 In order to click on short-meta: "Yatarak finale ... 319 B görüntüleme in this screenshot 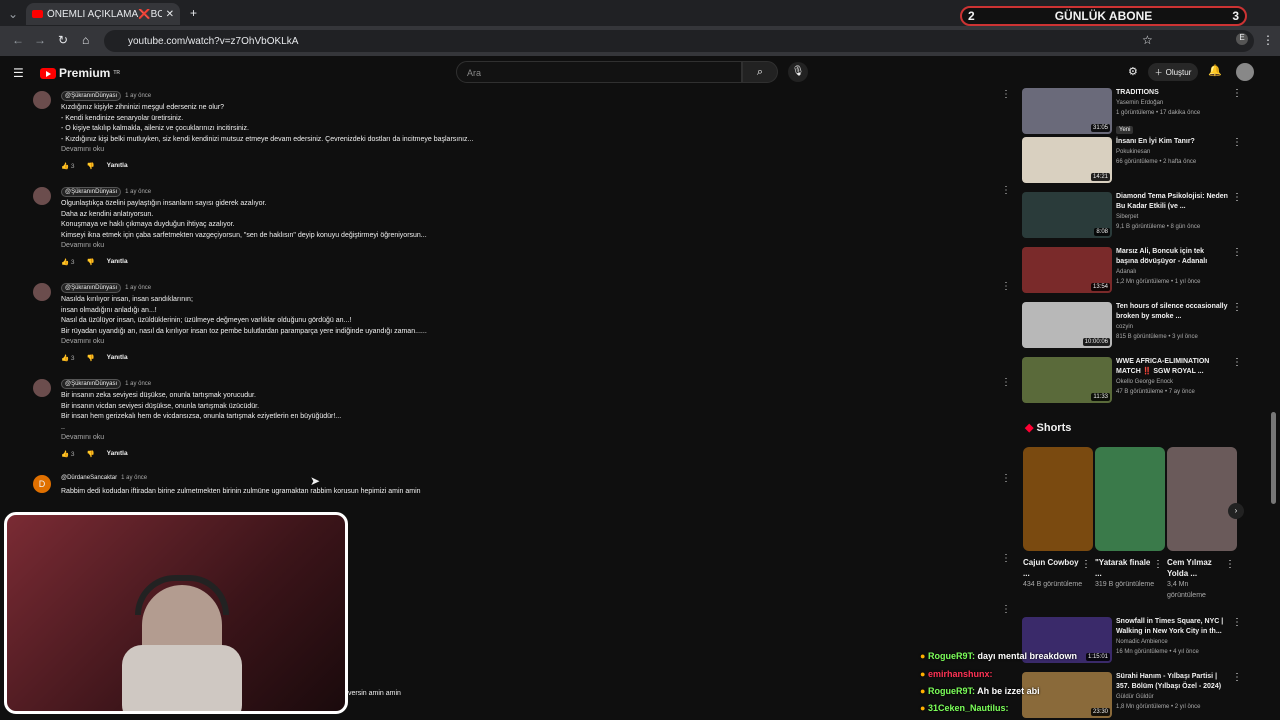, I will do `click(1126, 573)`.